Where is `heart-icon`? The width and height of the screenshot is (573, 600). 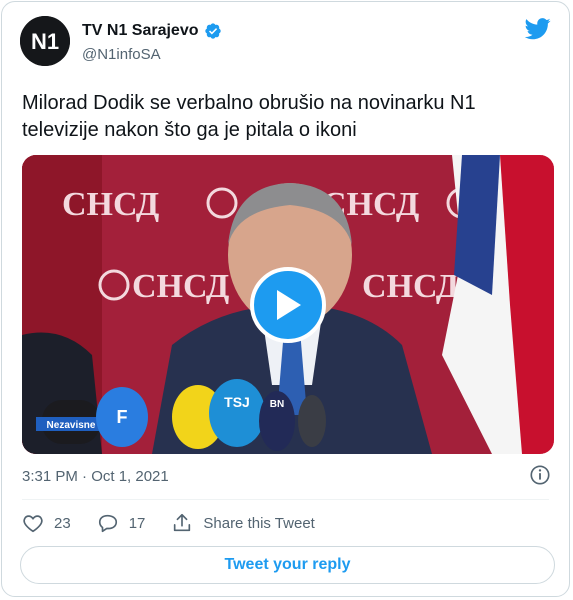 heart-icon is located at coordinates (33, 524).